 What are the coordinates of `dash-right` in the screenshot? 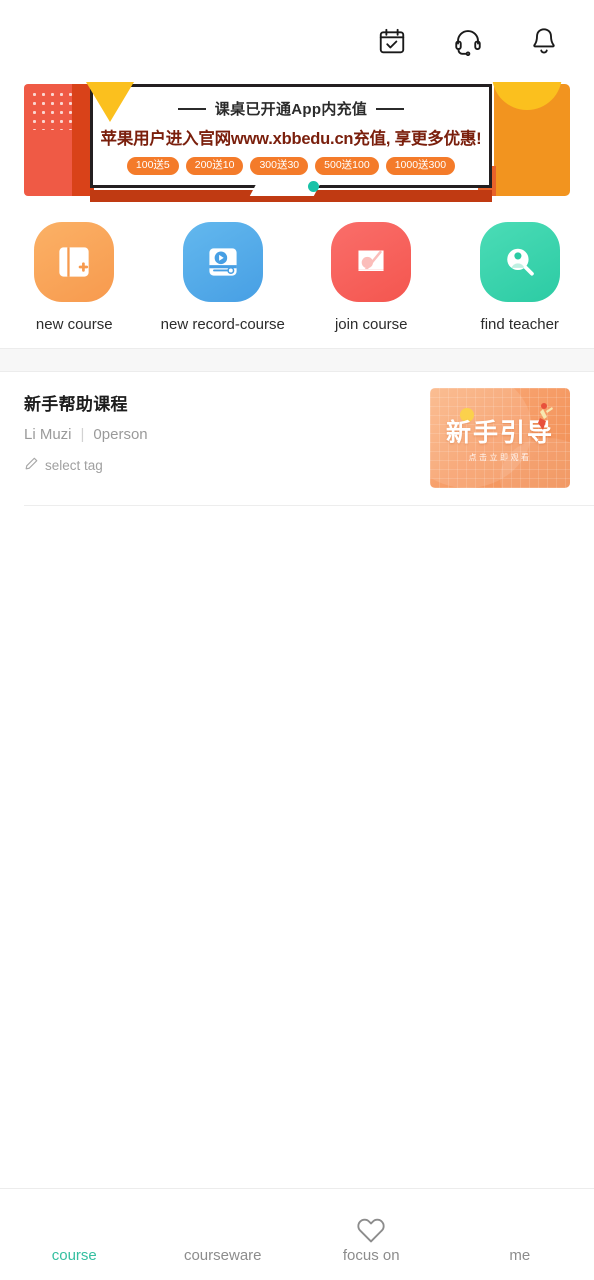 It's located at (390, 108).